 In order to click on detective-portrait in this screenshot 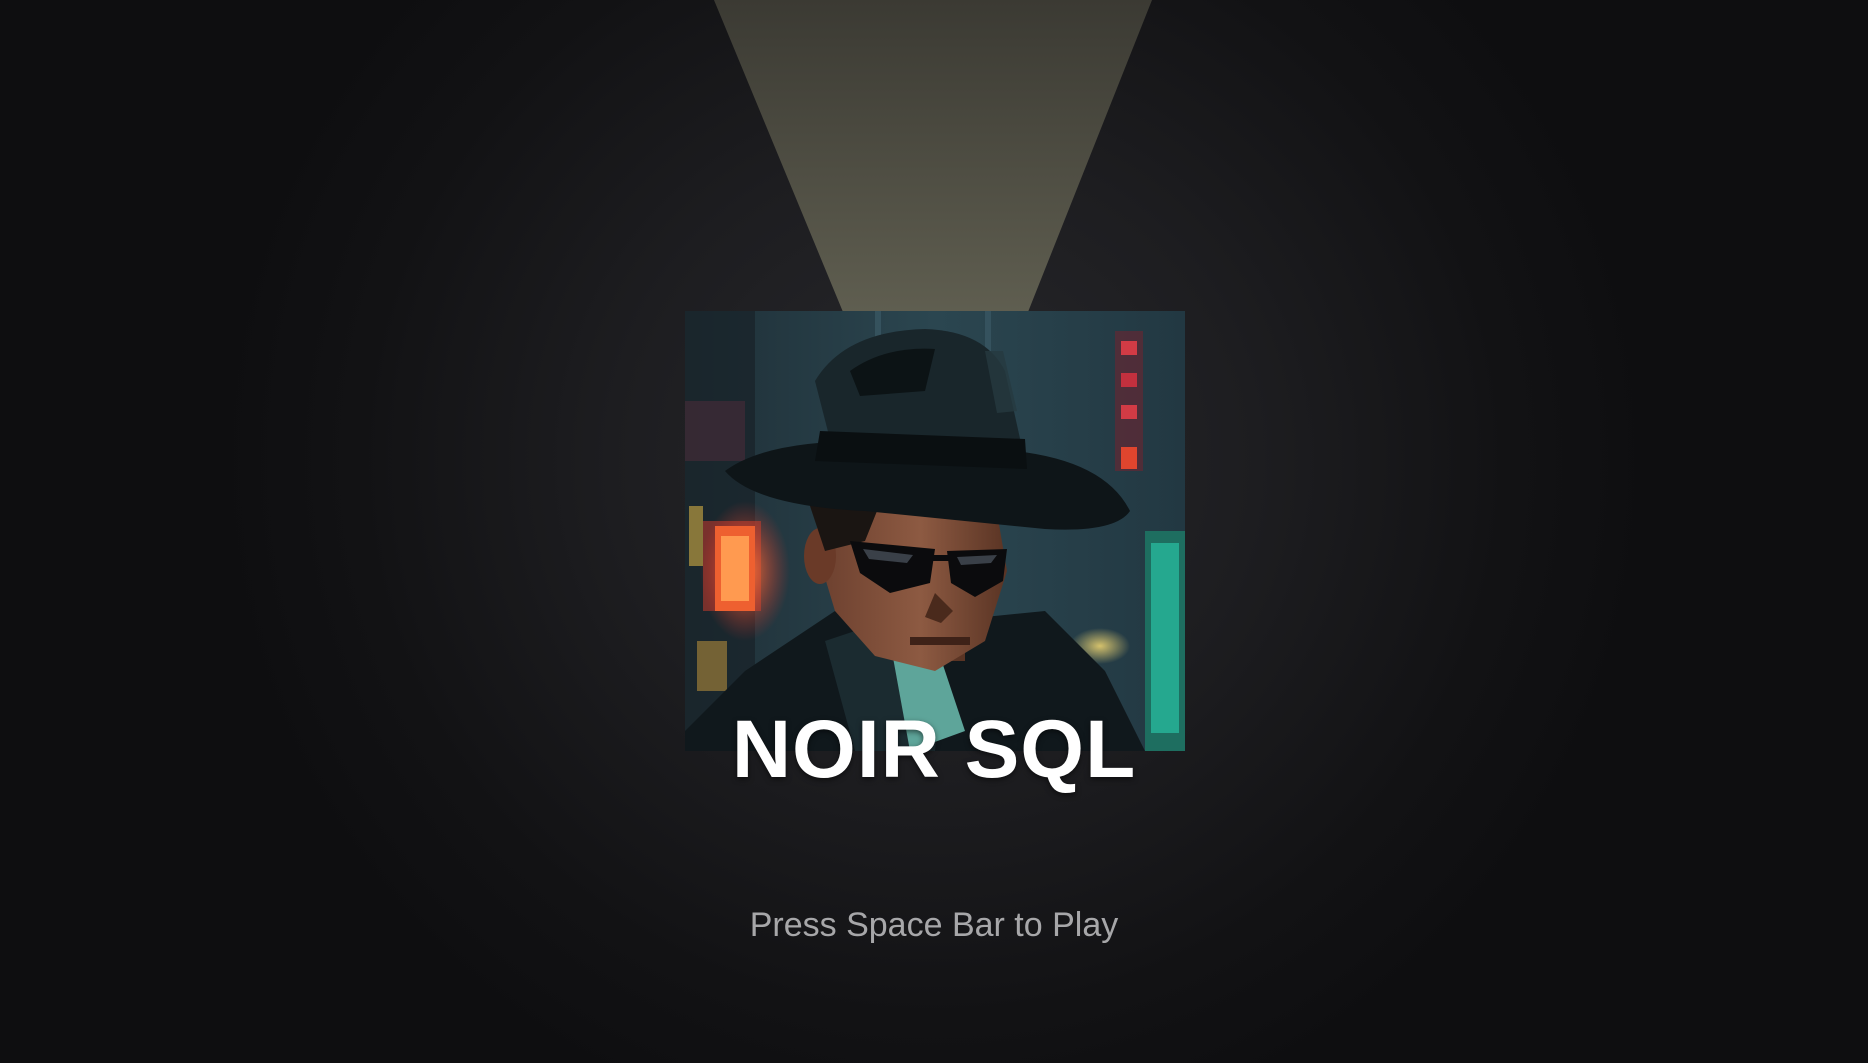, I will do `click(935, 531)`.